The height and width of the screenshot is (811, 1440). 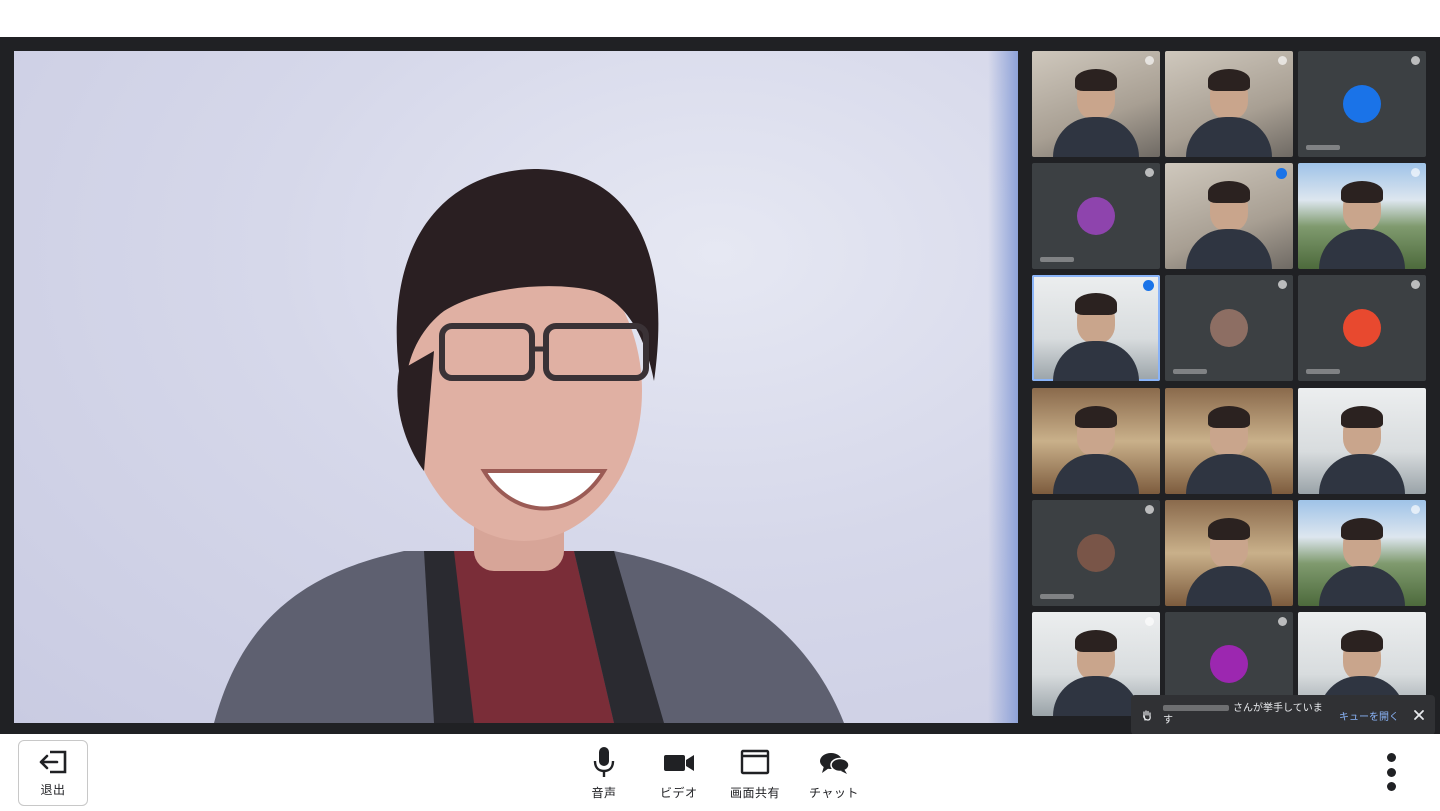 I want to click on exit-icon, so click(x=53, y=761).